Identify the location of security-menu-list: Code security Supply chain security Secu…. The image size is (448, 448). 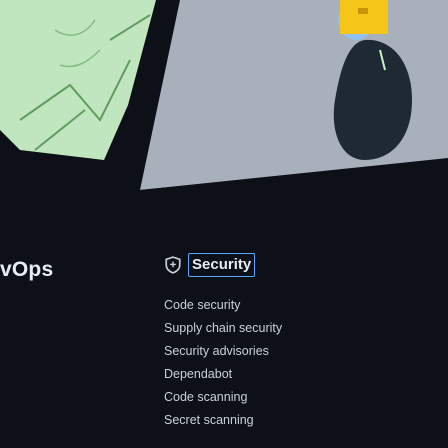
(223, 363).